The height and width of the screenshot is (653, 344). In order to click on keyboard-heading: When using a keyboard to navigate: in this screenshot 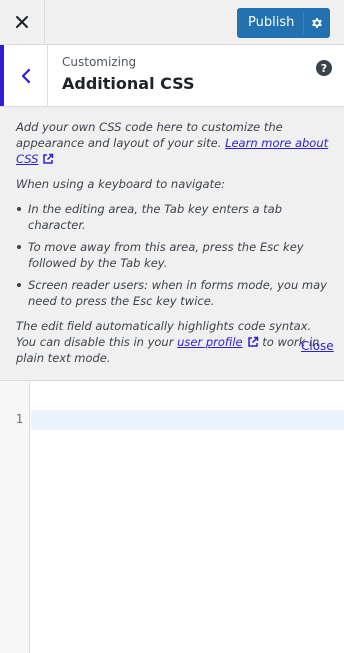, I will do `click(121, 184)`.